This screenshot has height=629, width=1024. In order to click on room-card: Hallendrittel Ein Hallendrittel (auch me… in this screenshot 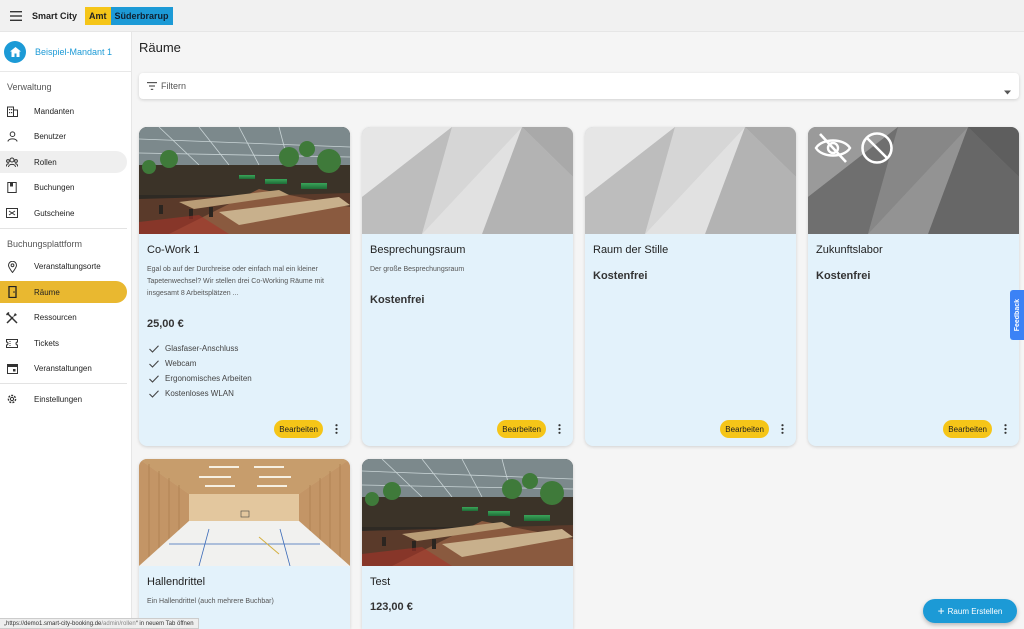, I will do `click(244, 544)`.